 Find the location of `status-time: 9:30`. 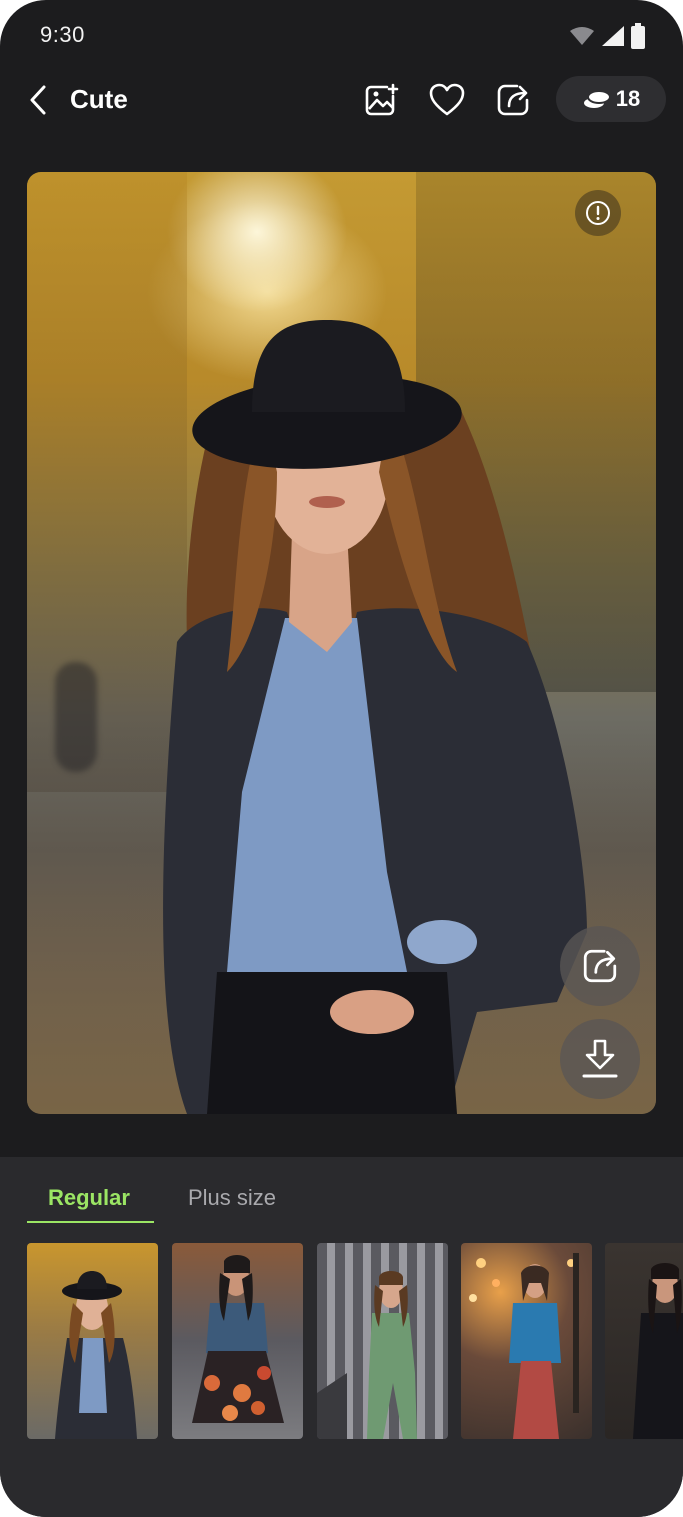

status-time: 9:30 is located at coordinates (62, 34).